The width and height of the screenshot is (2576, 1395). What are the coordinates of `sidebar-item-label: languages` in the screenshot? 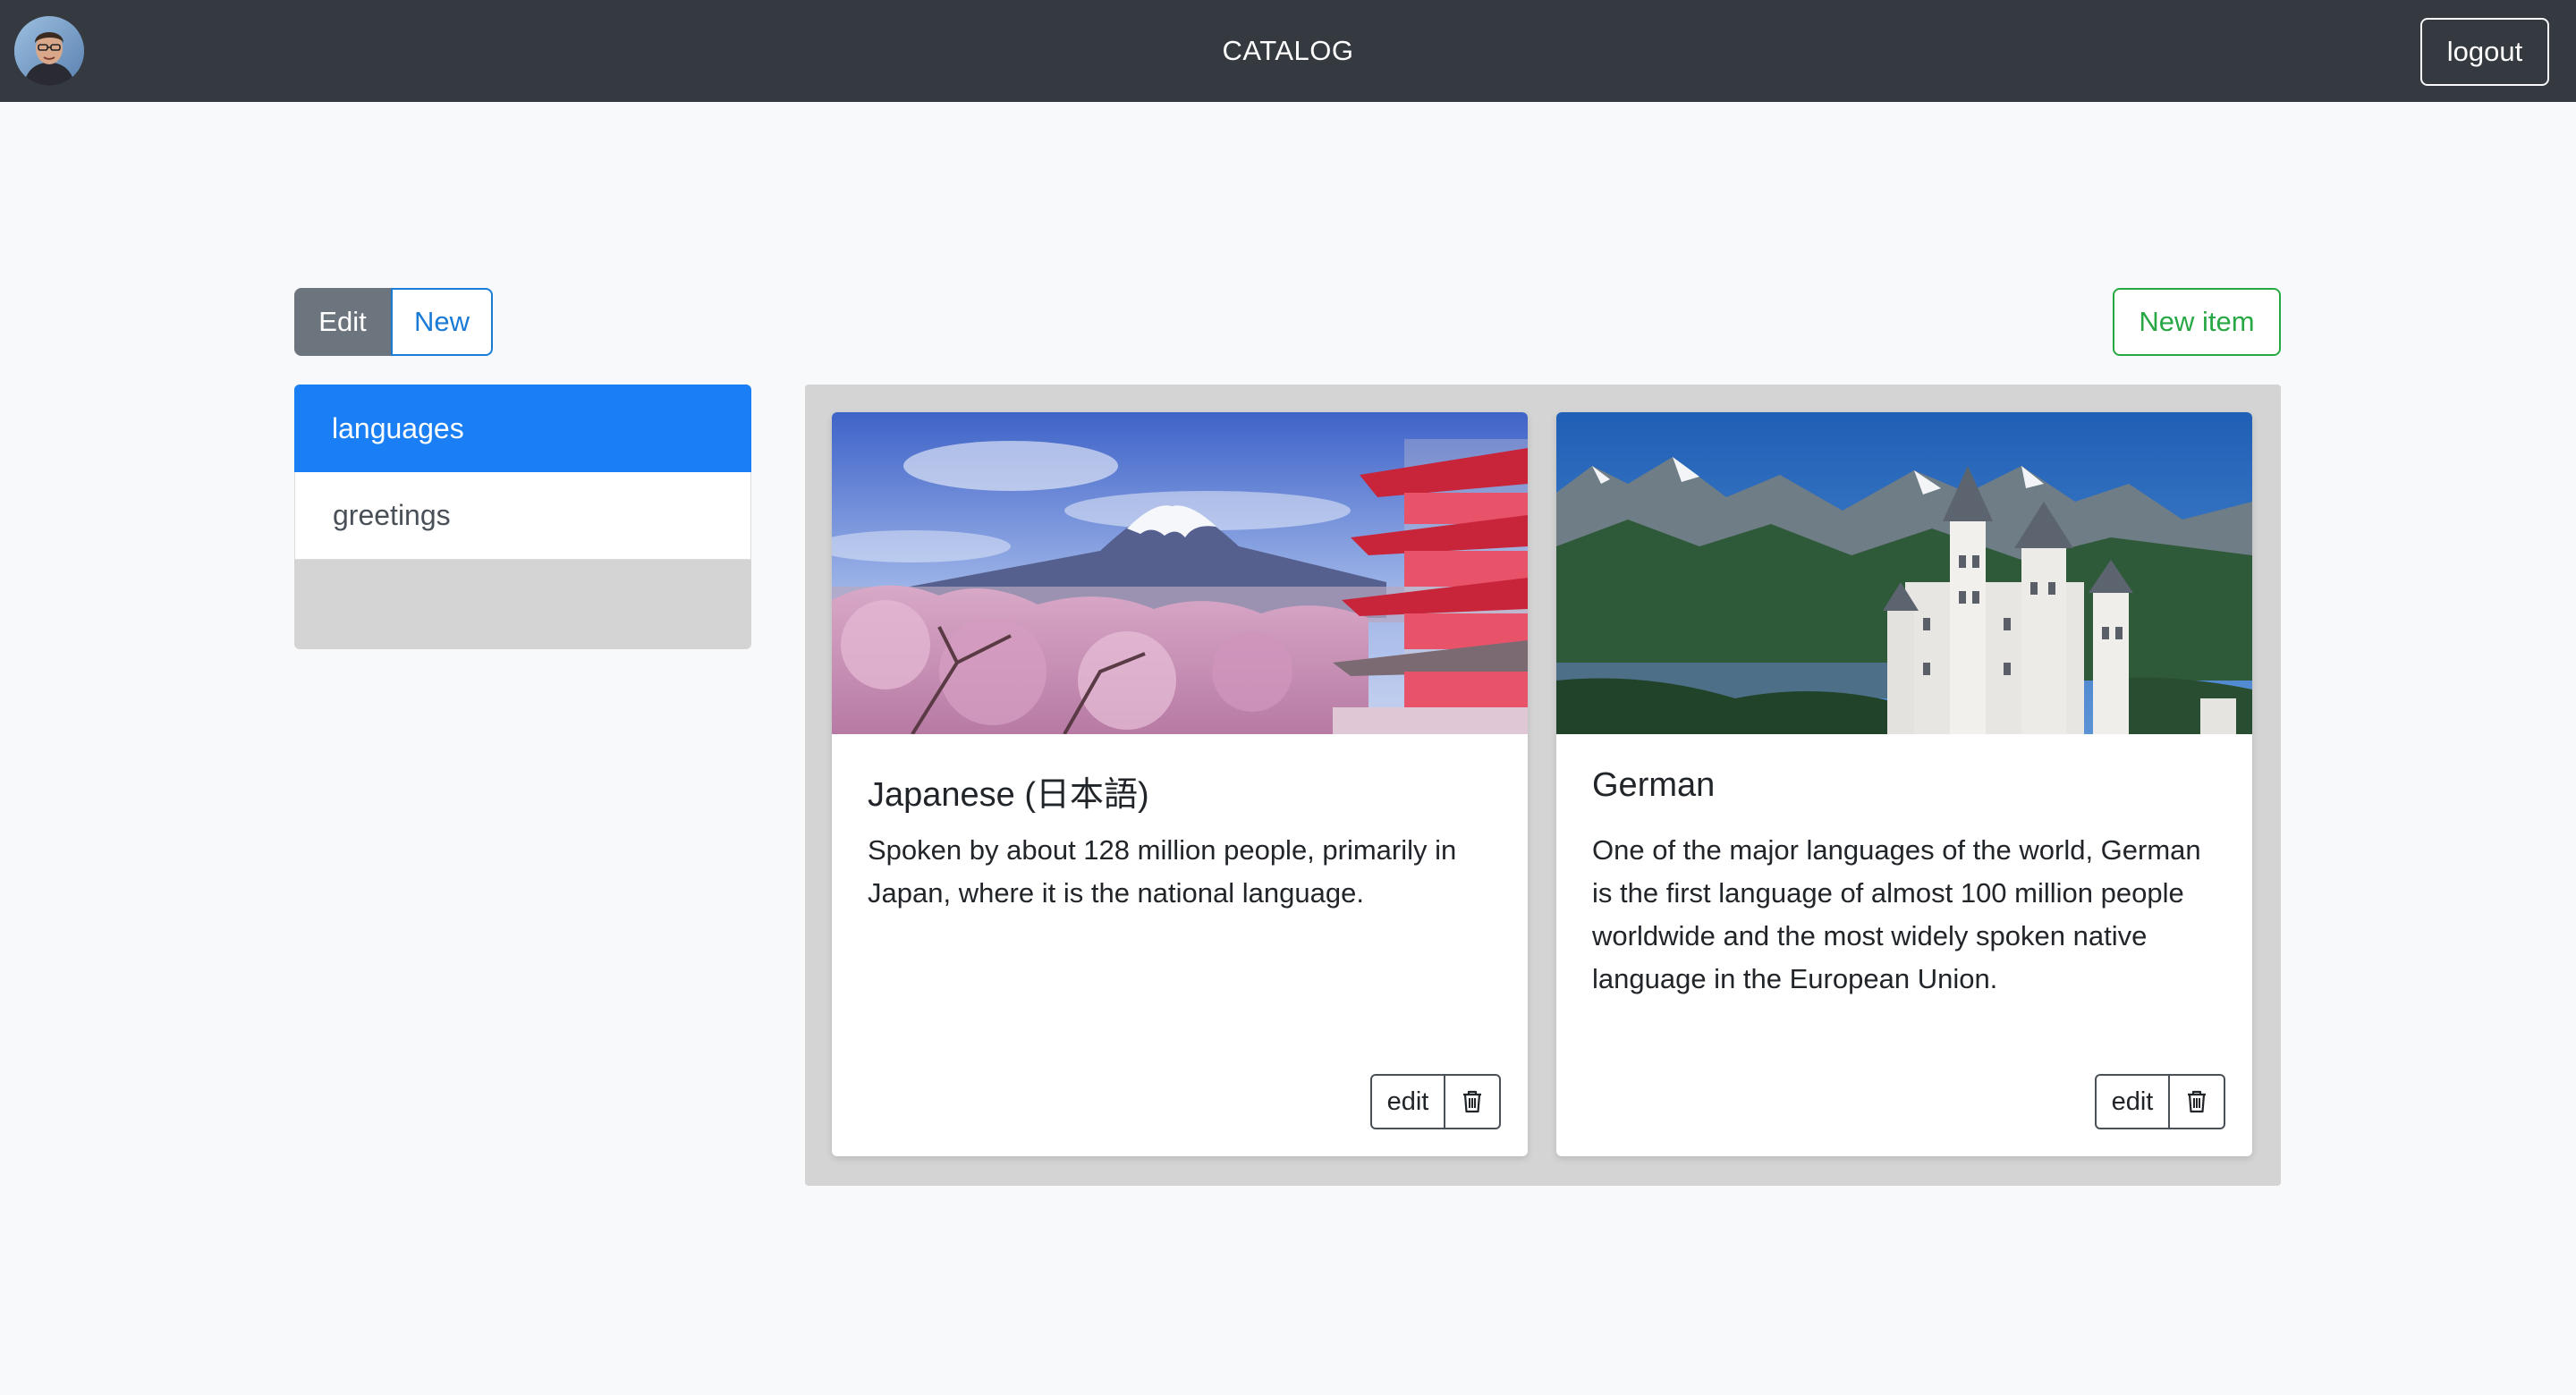 It's located at (398, 427).